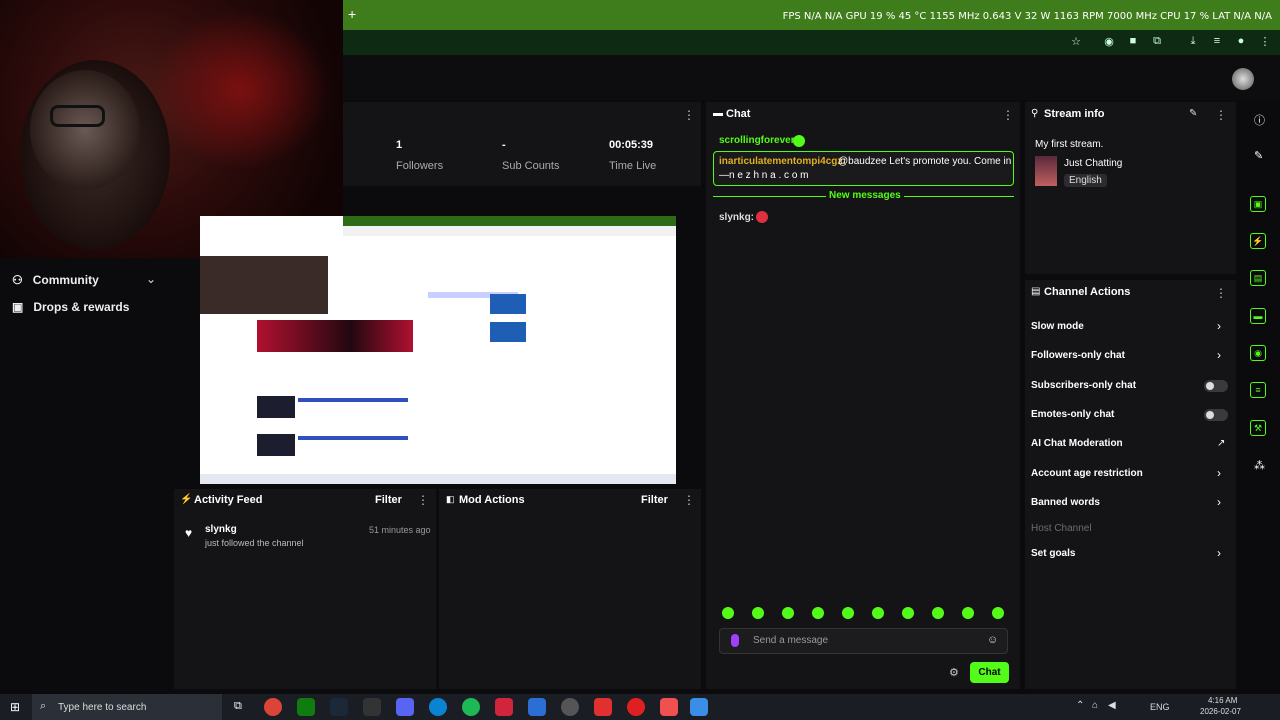 This screenshot has width=1280, height=720. Describe the element at coordinates (405, 707) in the screenshot. I see `discord-icon` at that location.